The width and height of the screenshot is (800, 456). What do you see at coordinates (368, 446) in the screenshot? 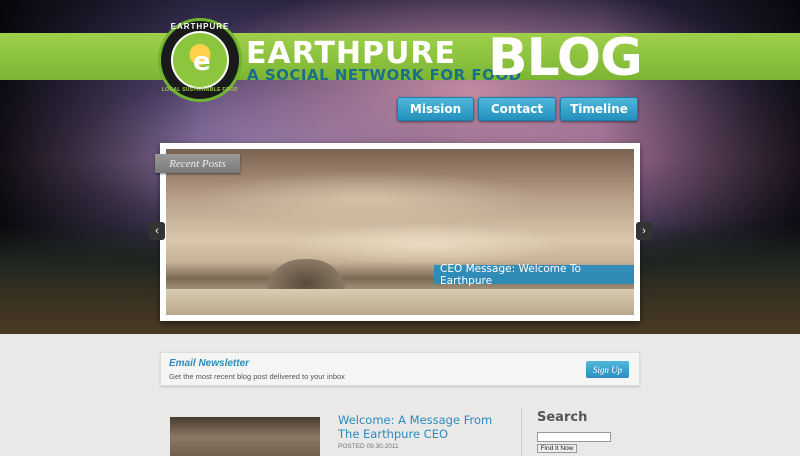
I see `post-date: POSTED 09.30.2011` at bounding box center [368, 446].